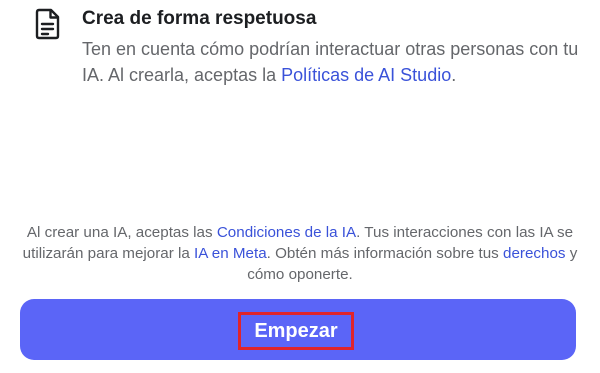 This screenshot has width=600, height=373. I want to click on terms-text-1: Al crear una IA, aceptas las, so click(121, 232).